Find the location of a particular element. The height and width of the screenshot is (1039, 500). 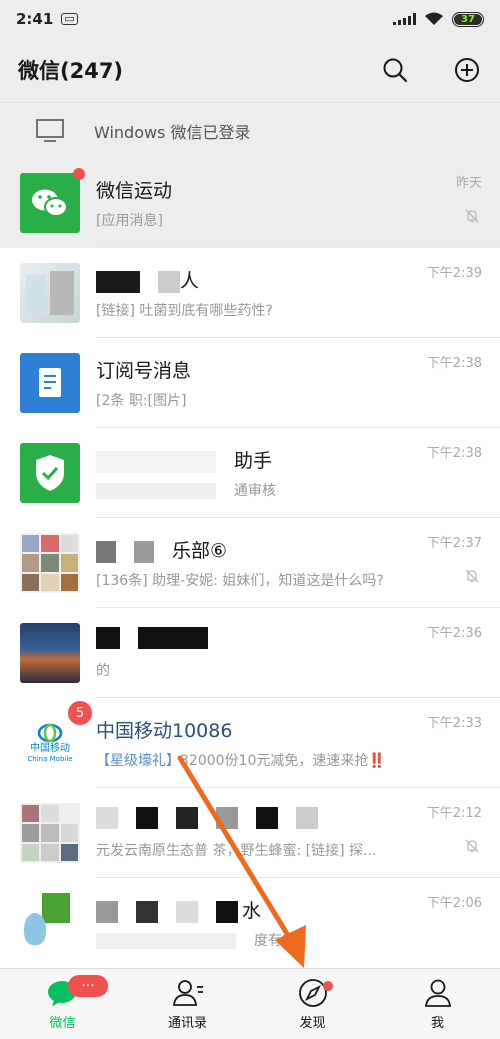

chat-row: 元发云南原生态普 茶，野生蜂蜜: [链接] 探... 下午2:12 is located at coordinates (250, 833).